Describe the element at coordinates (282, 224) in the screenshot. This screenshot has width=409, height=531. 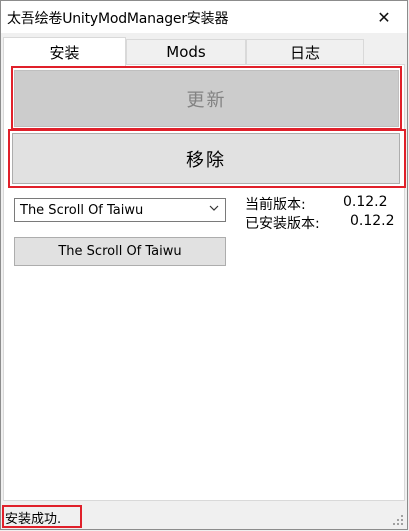
I see `installed-version-label: 已安装版本:` at that location.